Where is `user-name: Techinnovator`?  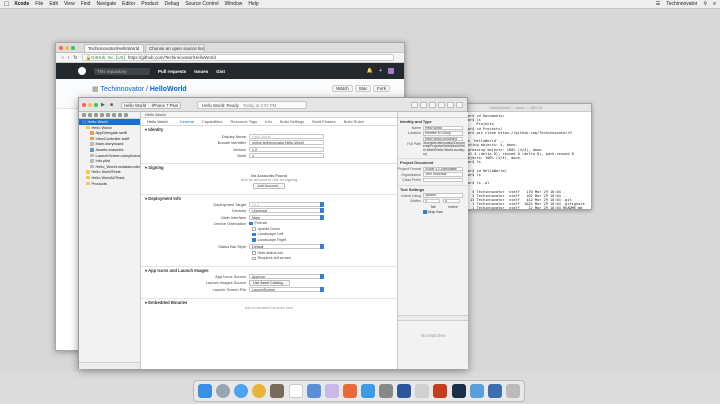
user-name: Techinnovator is located at coordinates (681, 4).